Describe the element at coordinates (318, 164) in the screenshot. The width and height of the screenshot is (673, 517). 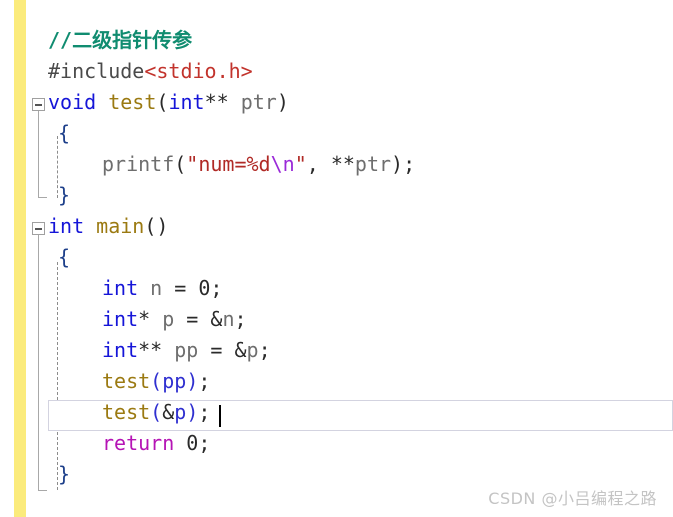
I see `code-token-plain: ,` at that location.